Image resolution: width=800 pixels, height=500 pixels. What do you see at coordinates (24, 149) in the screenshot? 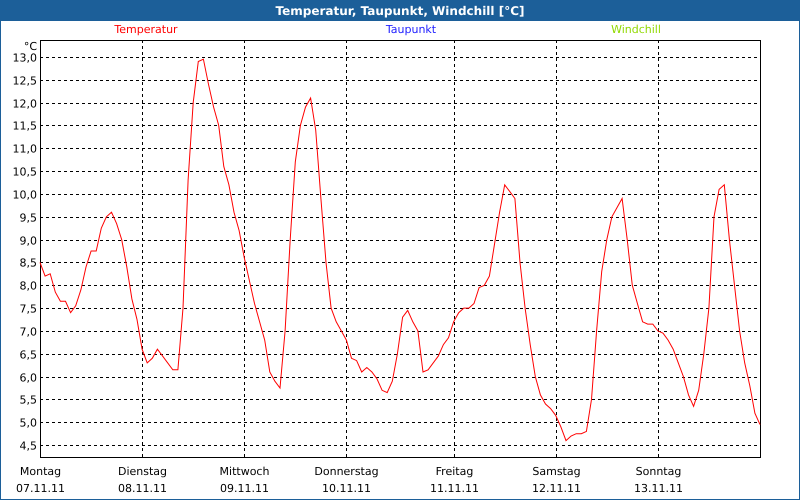
I see `y-tick-label: 11,0` at bounding box center [24, 149].